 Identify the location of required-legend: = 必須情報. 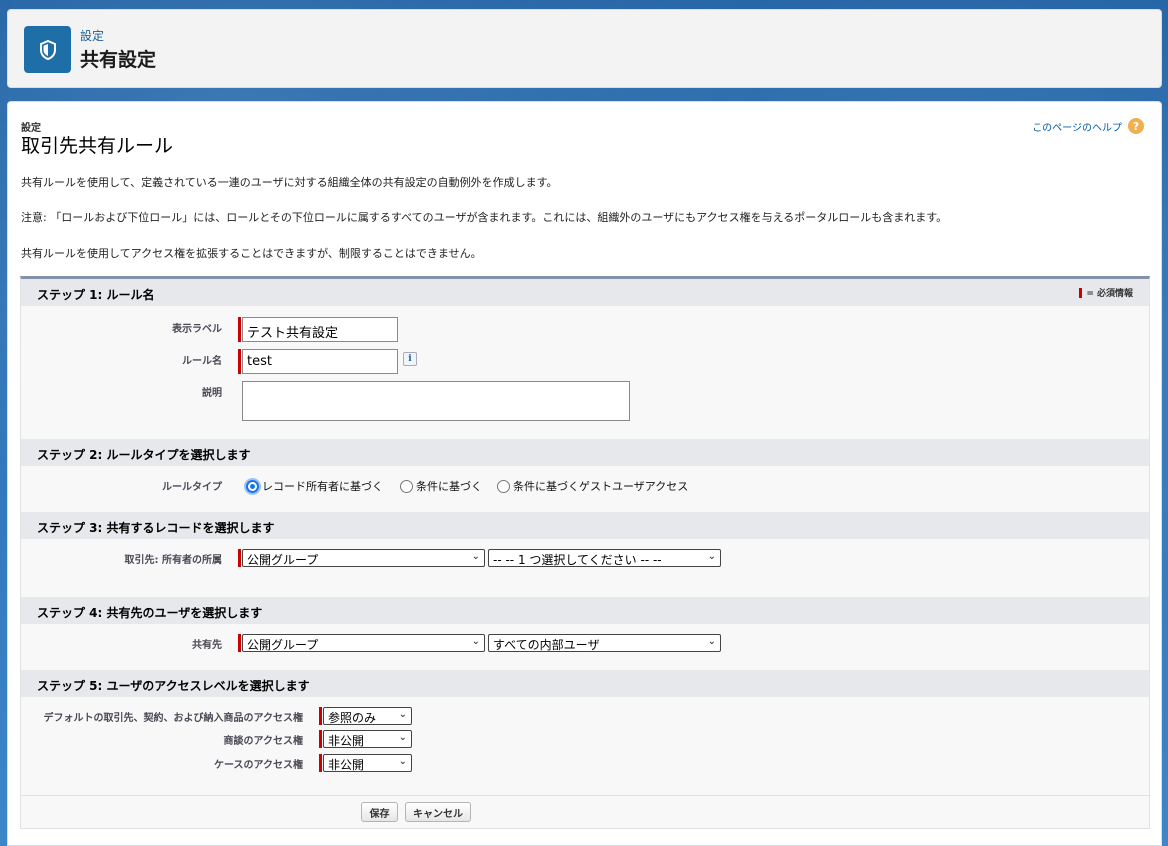
(1106, 292).